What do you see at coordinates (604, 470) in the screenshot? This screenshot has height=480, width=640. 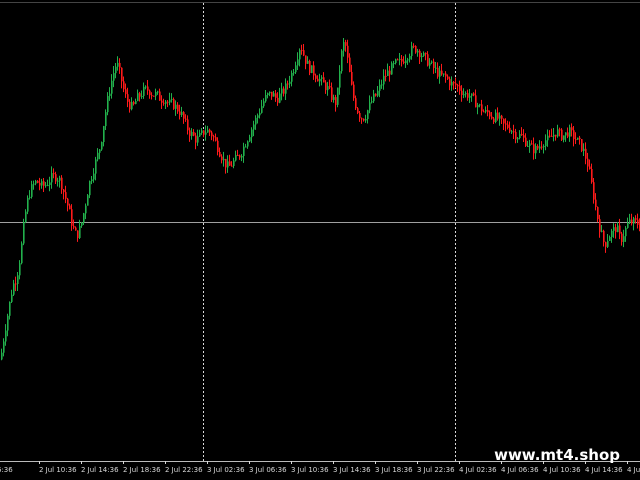 I see `time-tick-label: 4 Jul 14:36` at bounding box center [604, 470].